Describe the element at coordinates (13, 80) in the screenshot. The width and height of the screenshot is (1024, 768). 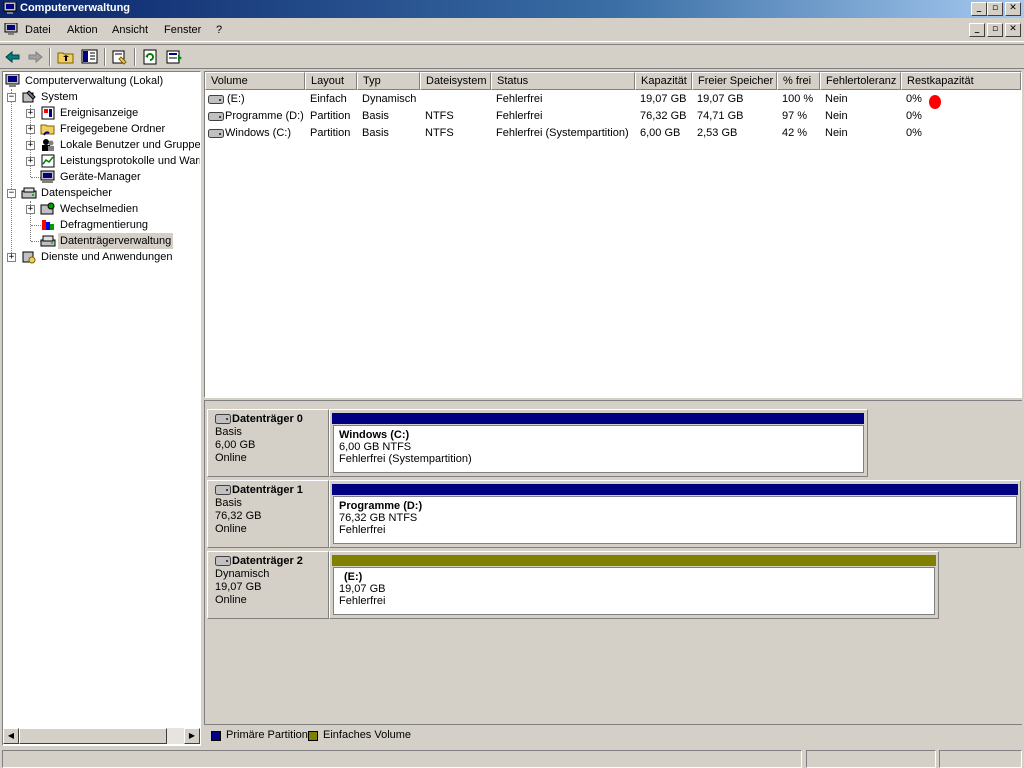
I see `computer-icon` at that location.